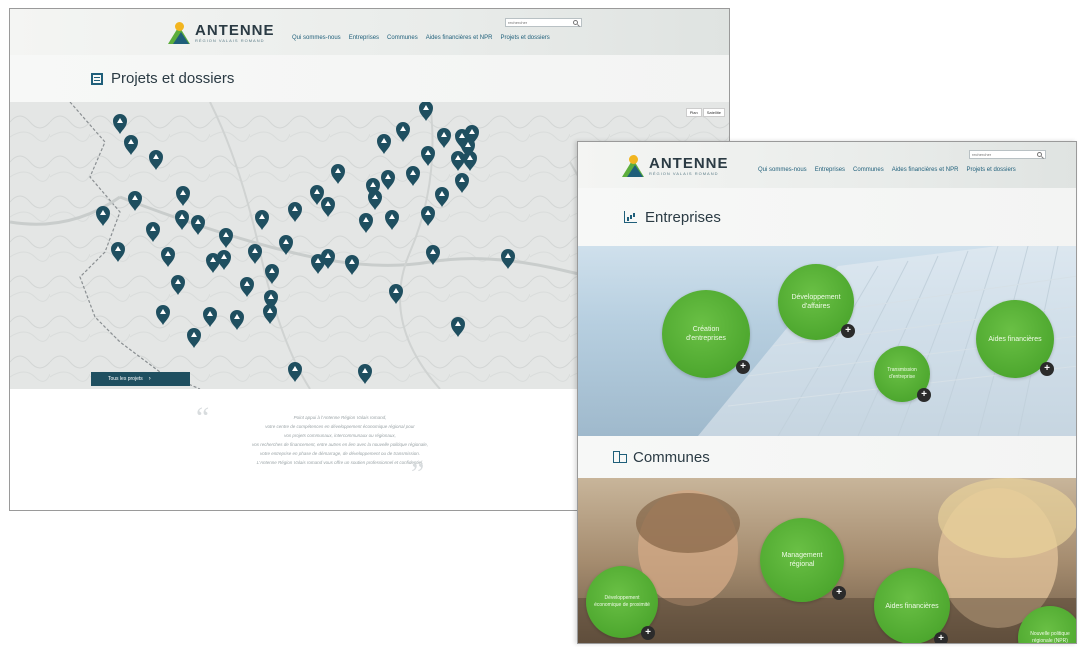  What do you see at coordinates (179, 33) in the screenshot?
I see `antenne-logo-icon` at bounding box center [179, 33].